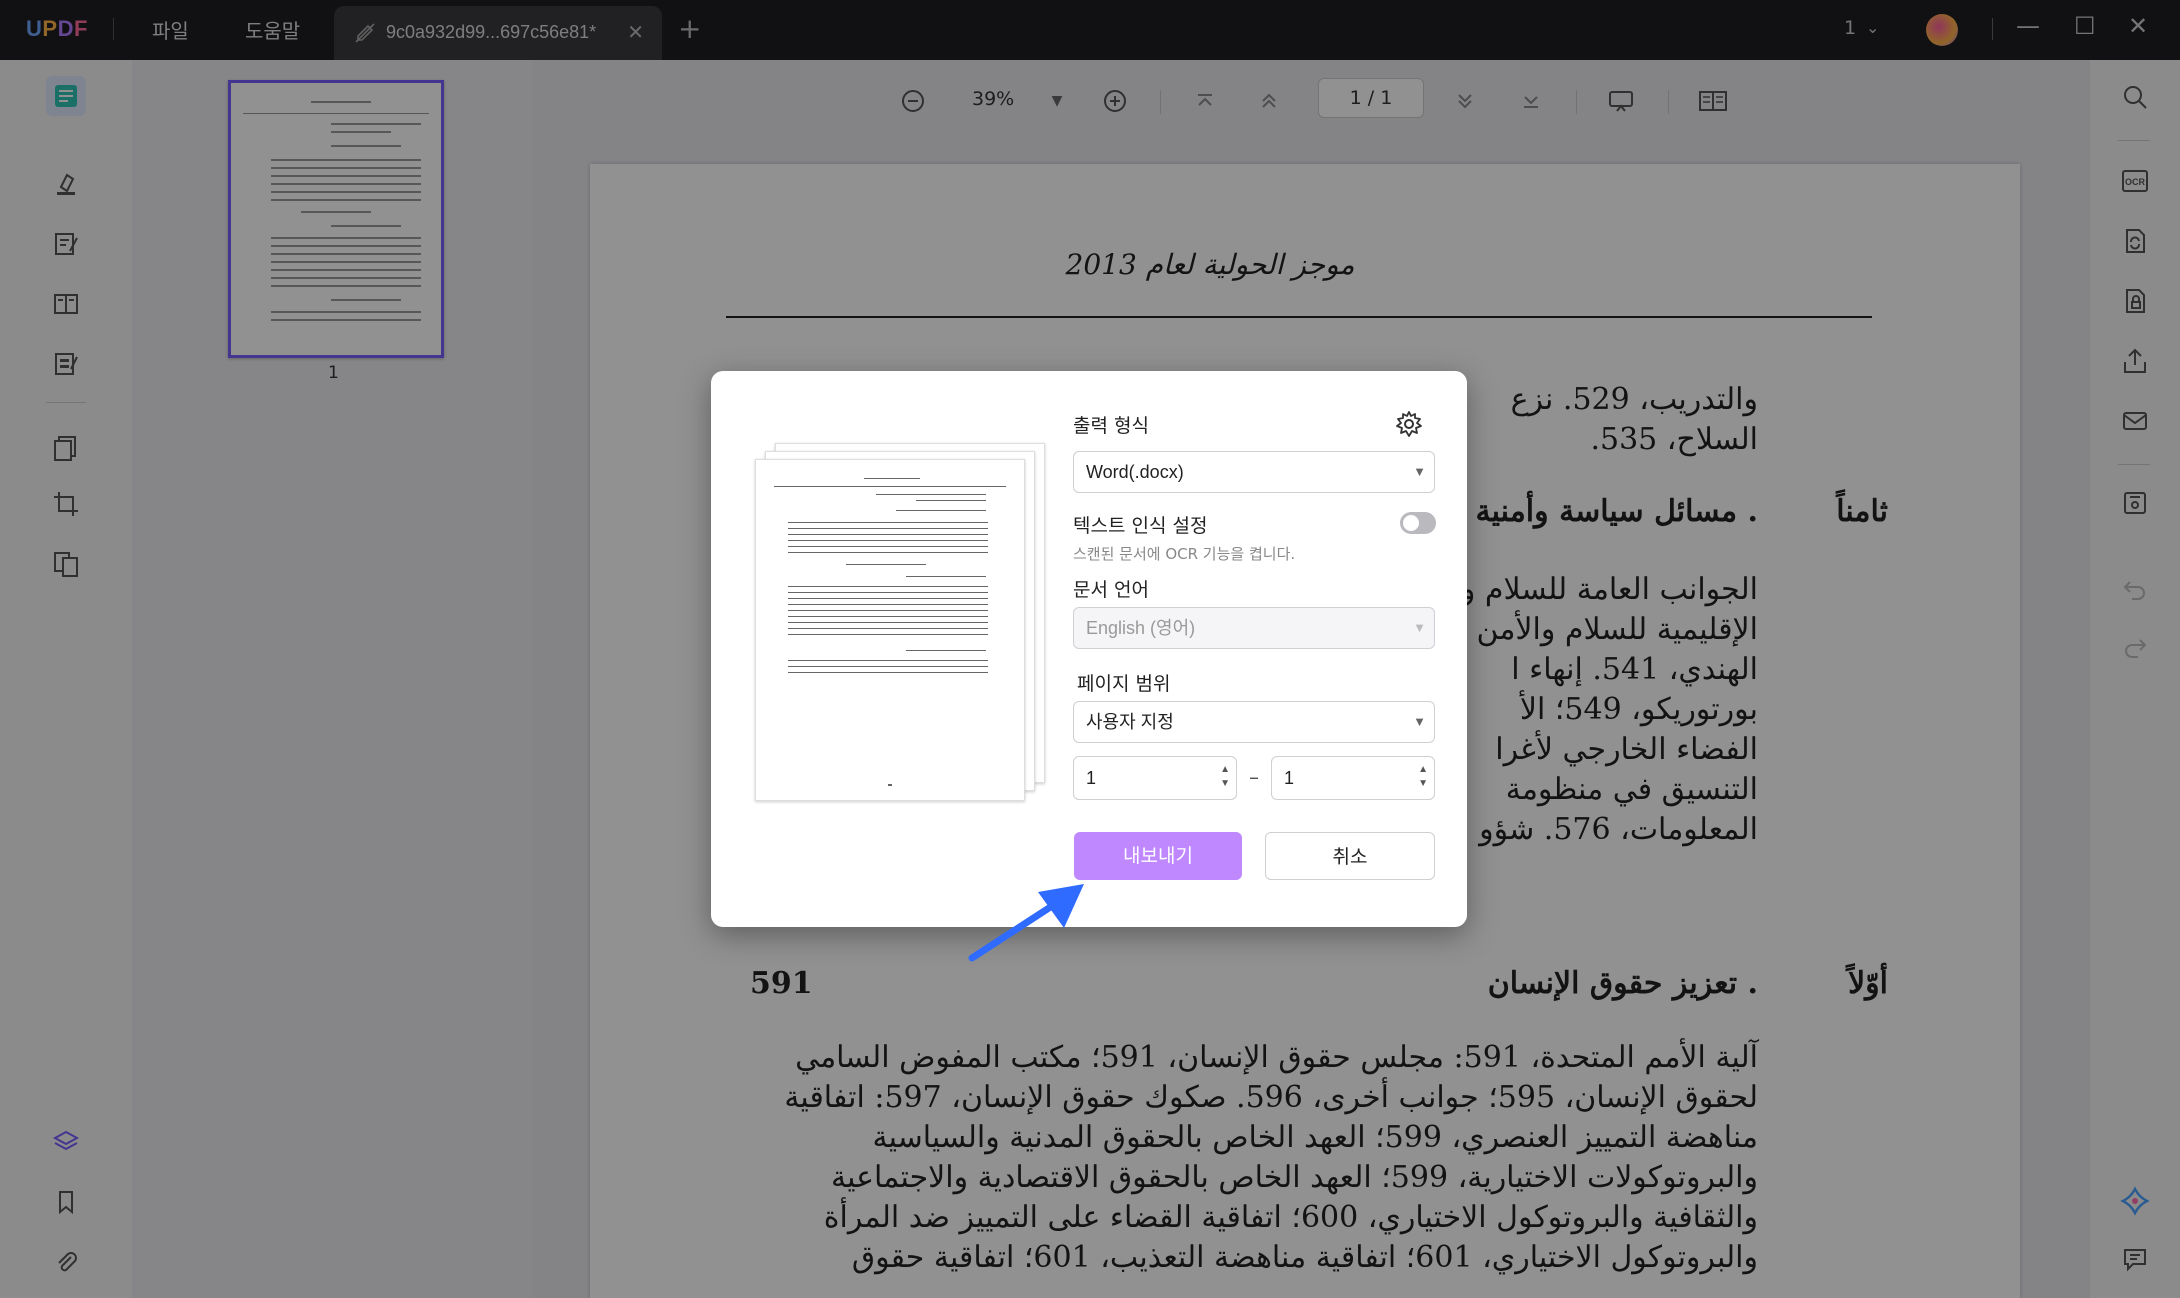  Describe the element at coordinates (1289, 778) in the screenshot. I see `range-to-value: 1` at that location.